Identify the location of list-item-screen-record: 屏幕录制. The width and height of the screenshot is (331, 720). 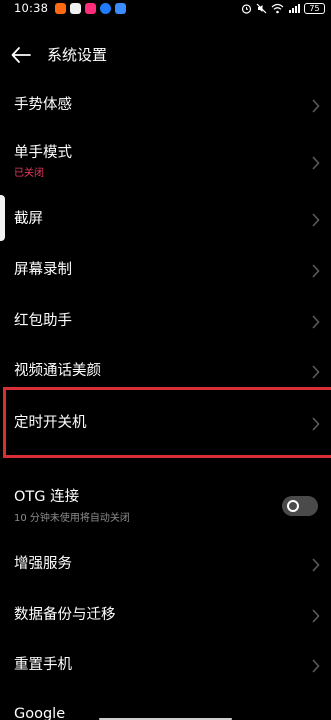
(165, 270).